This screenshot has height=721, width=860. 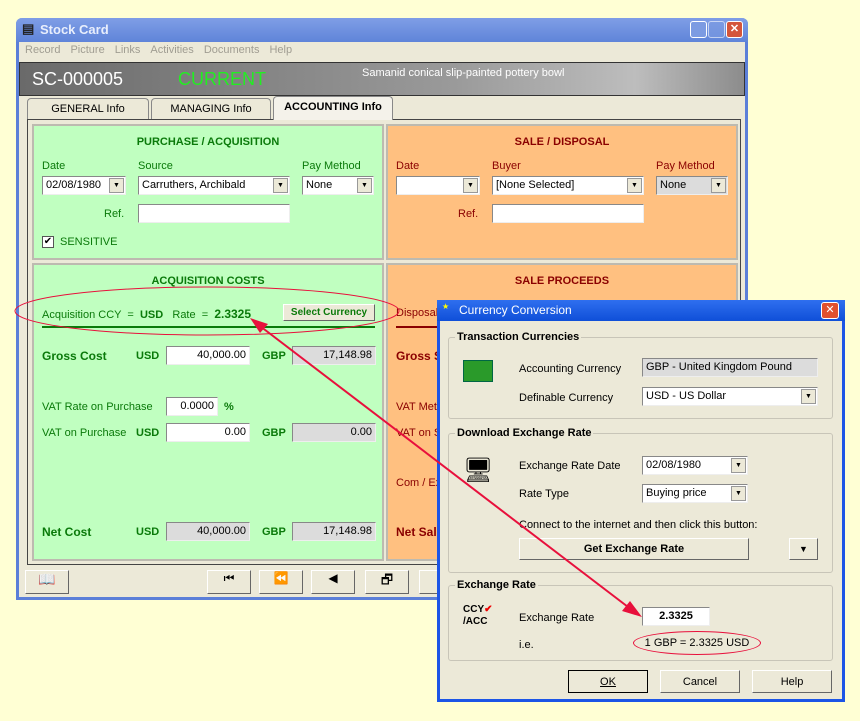 What do you see at coordinates (438, 185) in the screenshot?
I see `sale-date-select: ▼` at bounding box center [438, 185].